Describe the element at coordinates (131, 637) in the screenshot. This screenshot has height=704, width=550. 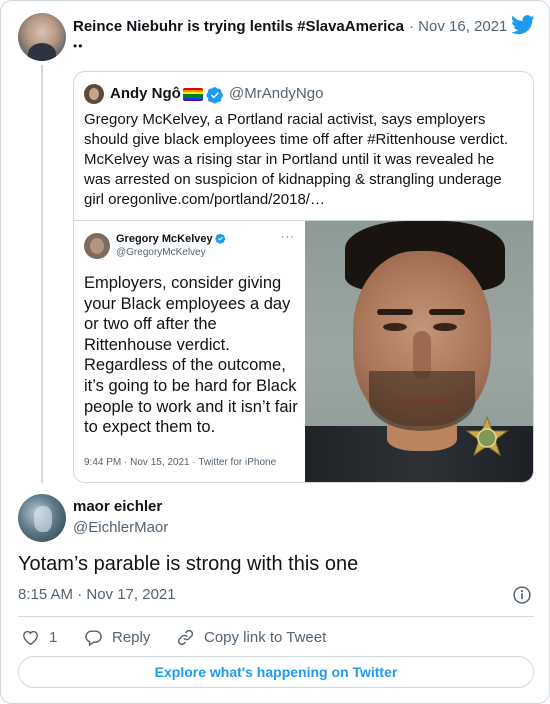
I see `reply-label: Reply` at that location.